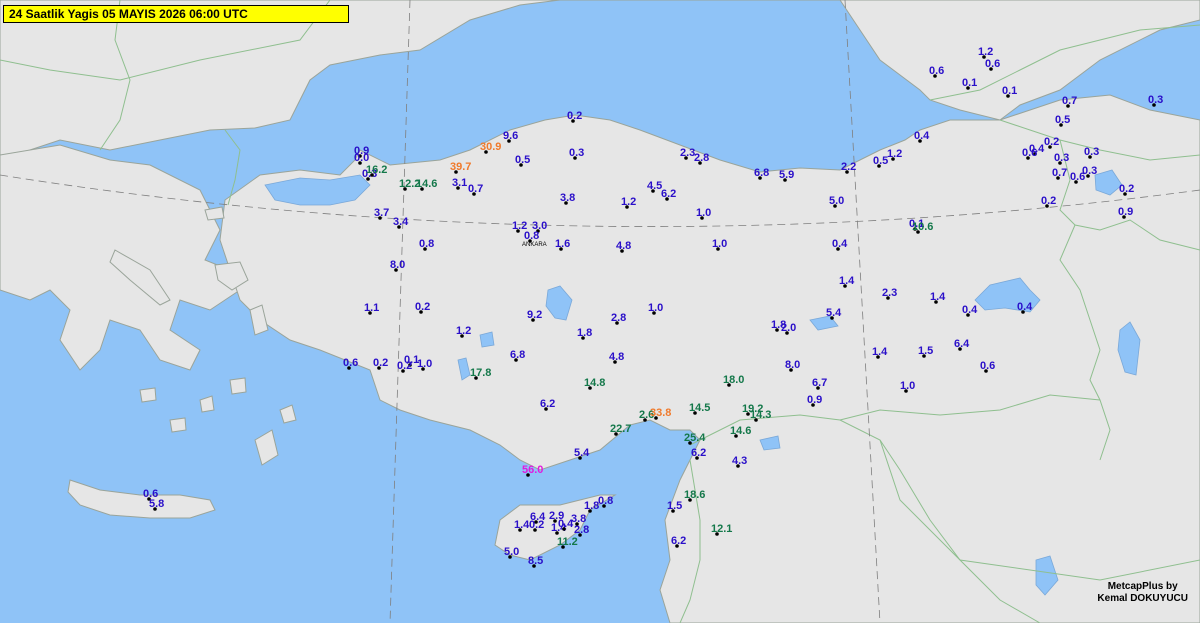  Describe the element at coordinates (1059, 173) in the screenshot. I see `station-13: 0.7` at that location.